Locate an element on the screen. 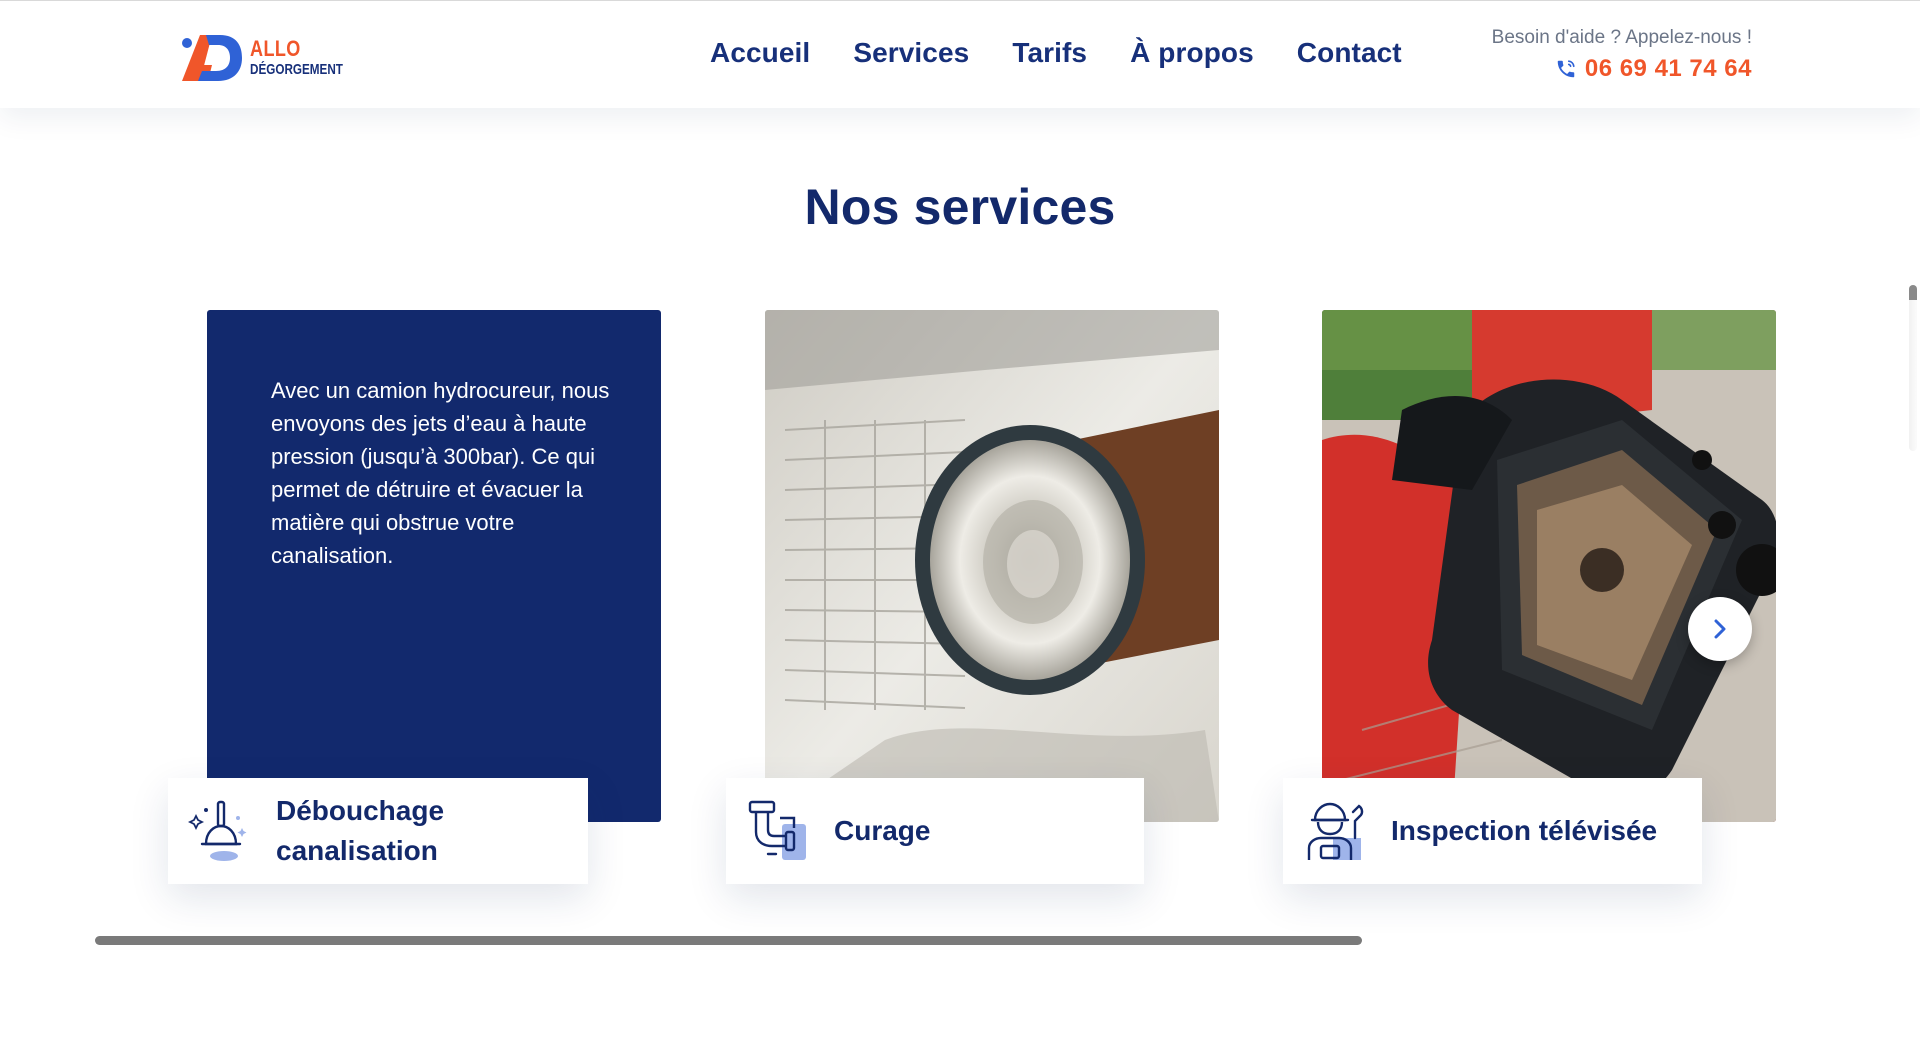  site-logo: ALLO DÉGORGEMENT is located at coordinates (273, 57).